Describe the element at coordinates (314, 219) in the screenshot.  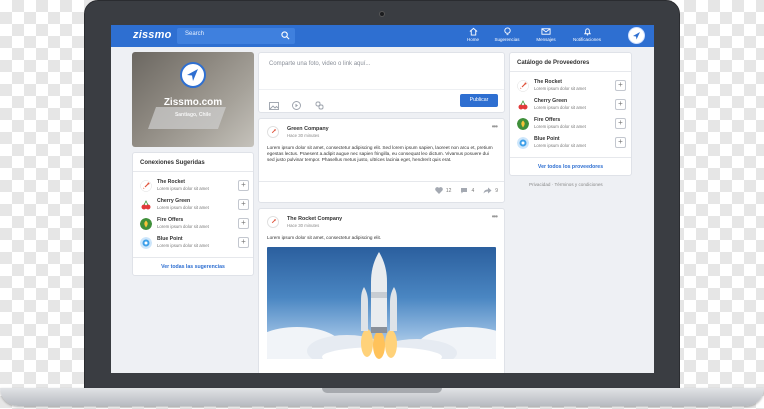
I see `post-author: The Rocket Company` at that location.